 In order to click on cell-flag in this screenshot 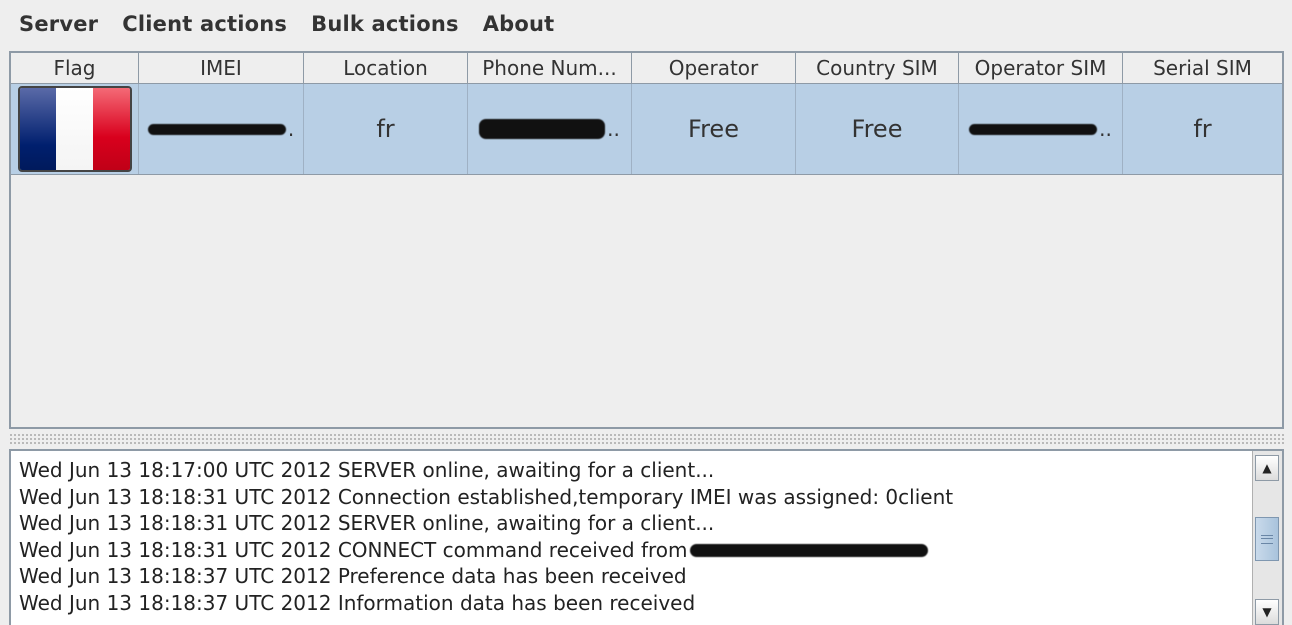, I will do `click(75, 129)`.